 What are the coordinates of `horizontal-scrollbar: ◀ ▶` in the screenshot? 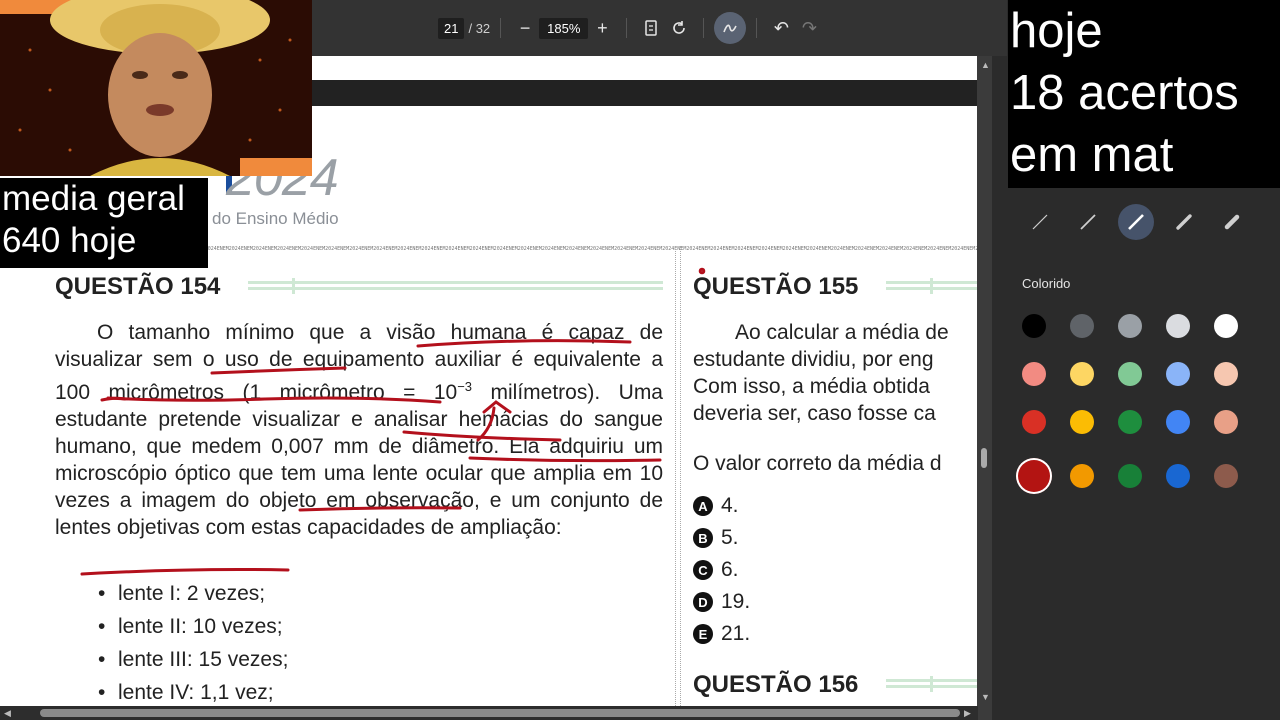 It's located at (489, 713).